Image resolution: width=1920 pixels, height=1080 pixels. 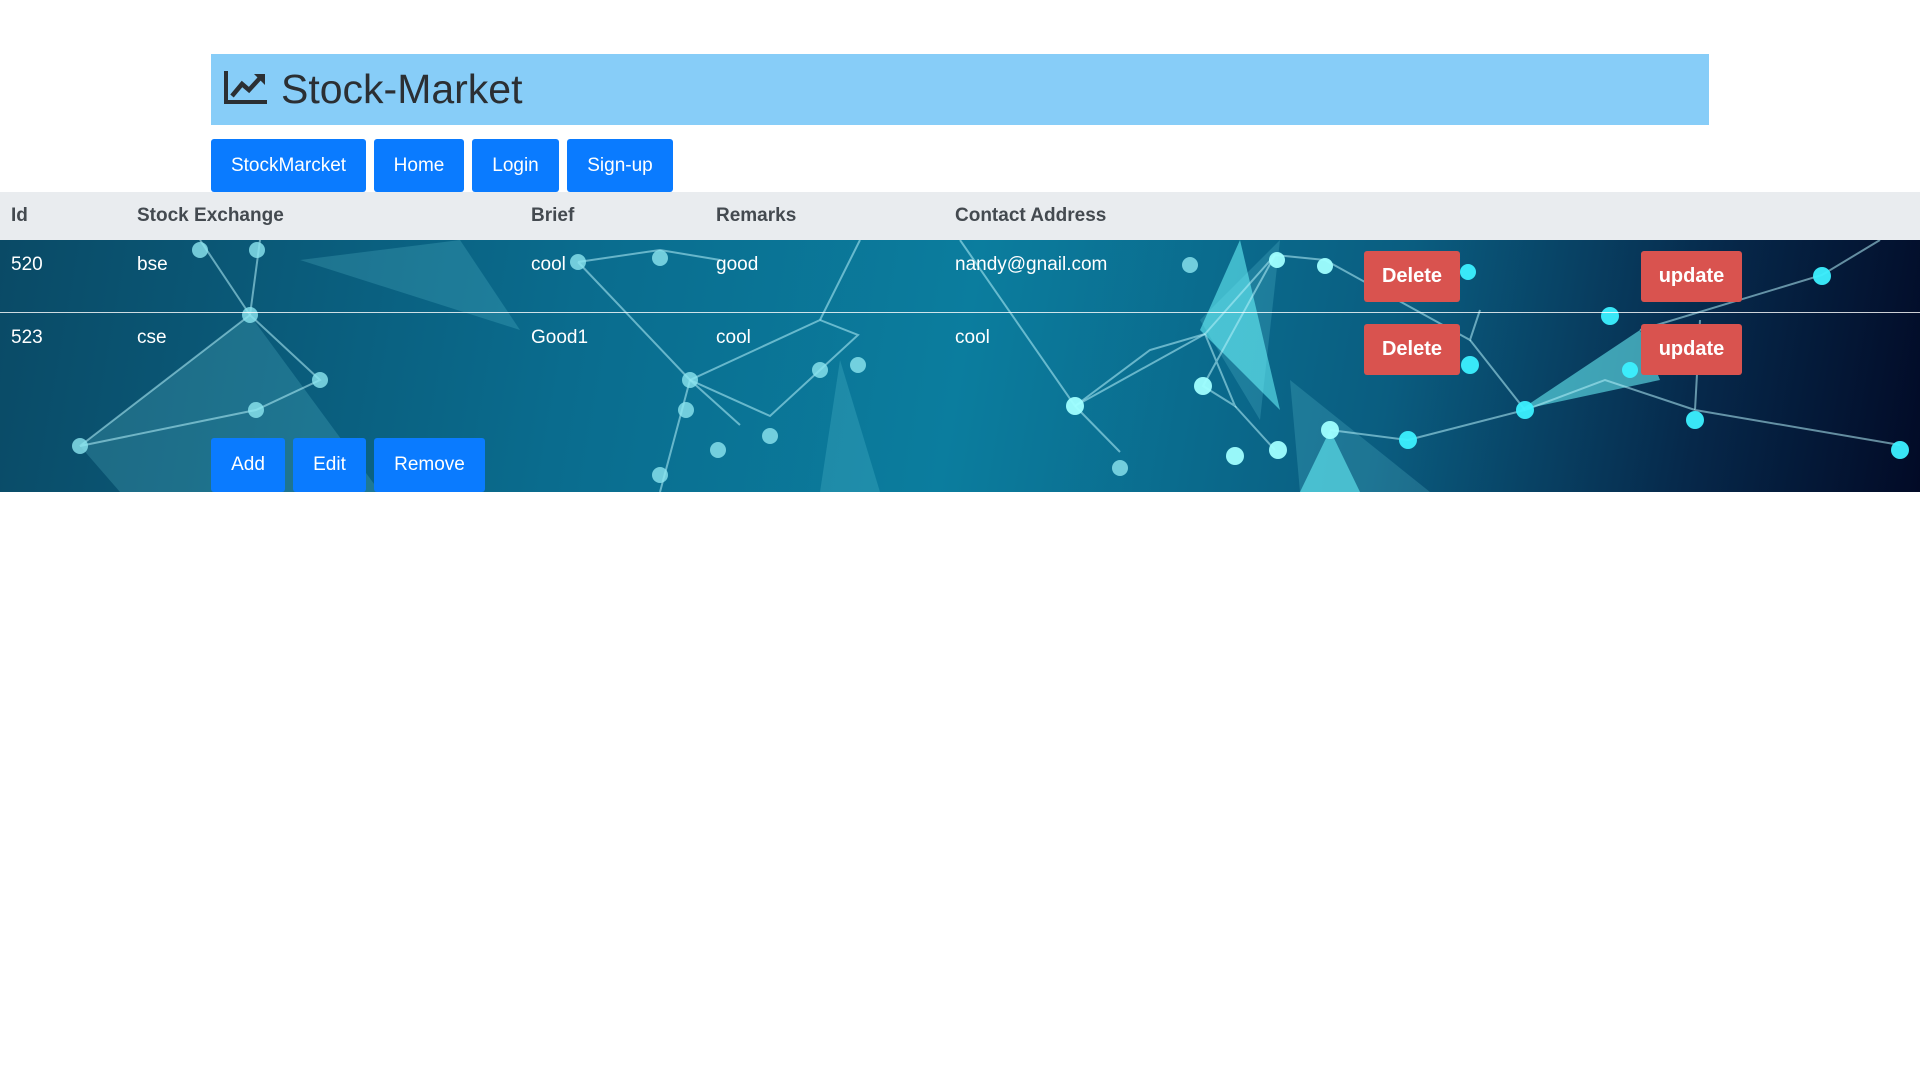 I want to click on nav-home-button: Home, so click(x=419, y=165).